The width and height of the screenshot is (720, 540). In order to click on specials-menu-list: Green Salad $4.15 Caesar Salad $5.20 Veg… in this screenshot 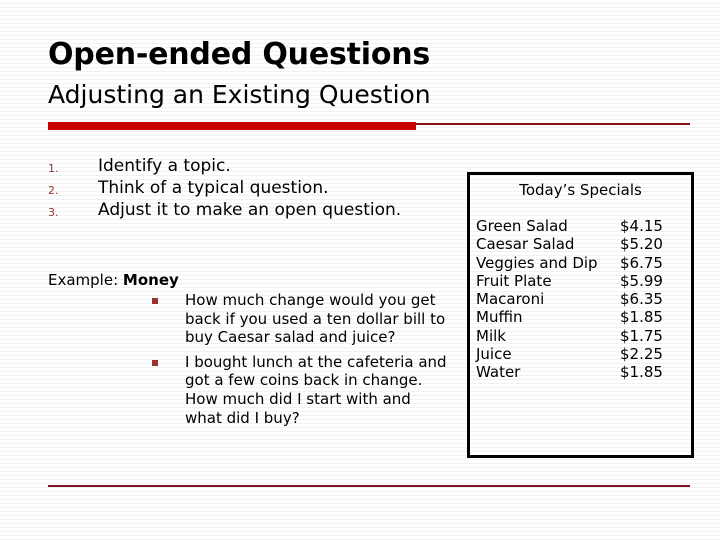, I will do `click(580, 299)`.